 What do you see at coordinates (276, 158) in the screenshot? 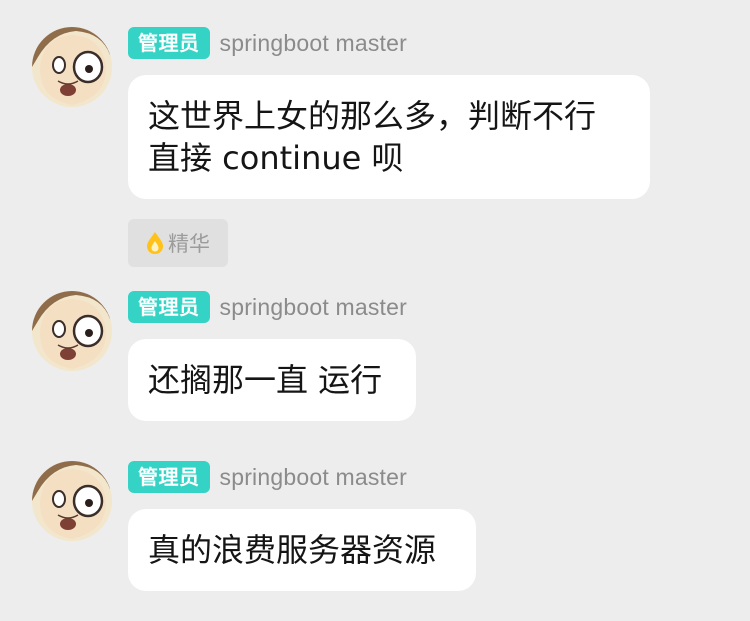
I see `message-text-line: 直接 continue 呗` at bounding box center [276, 158].